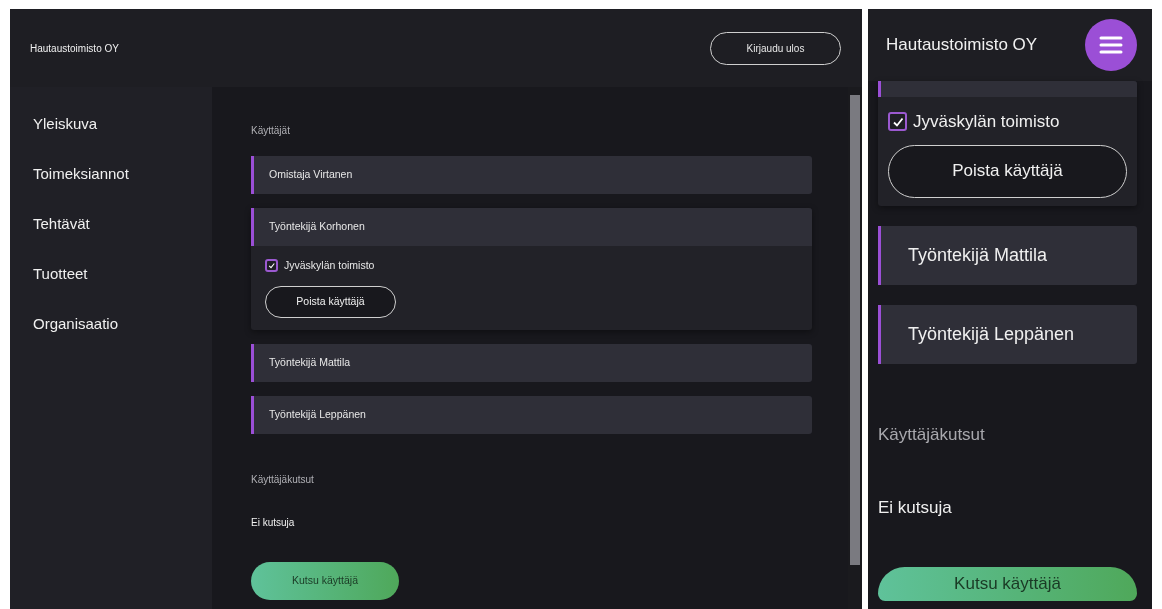  What do you see at coordinates (531, 227) in the screenshot?
I see `user-row: Työntekijä Korhonen` at bounding box center [531, 227].